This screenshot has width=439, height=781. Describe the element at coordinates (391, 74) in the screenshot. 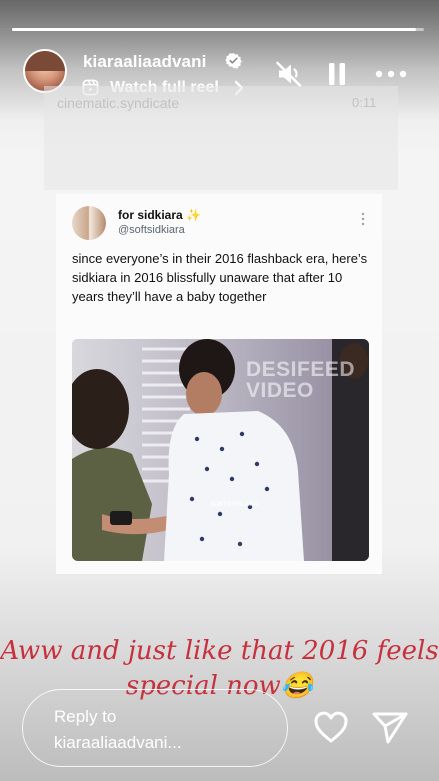

I see `more-options-icon` at that location.